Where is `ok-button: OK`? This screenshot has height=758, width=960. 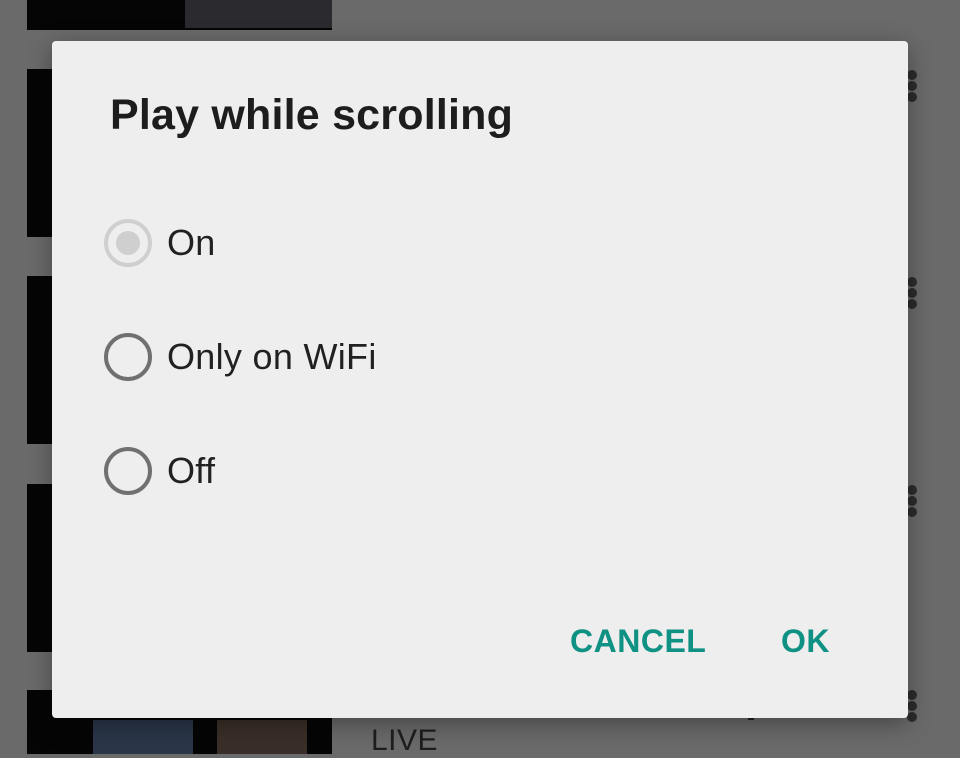
ok-button: OK is located at coordinates (805, 641).